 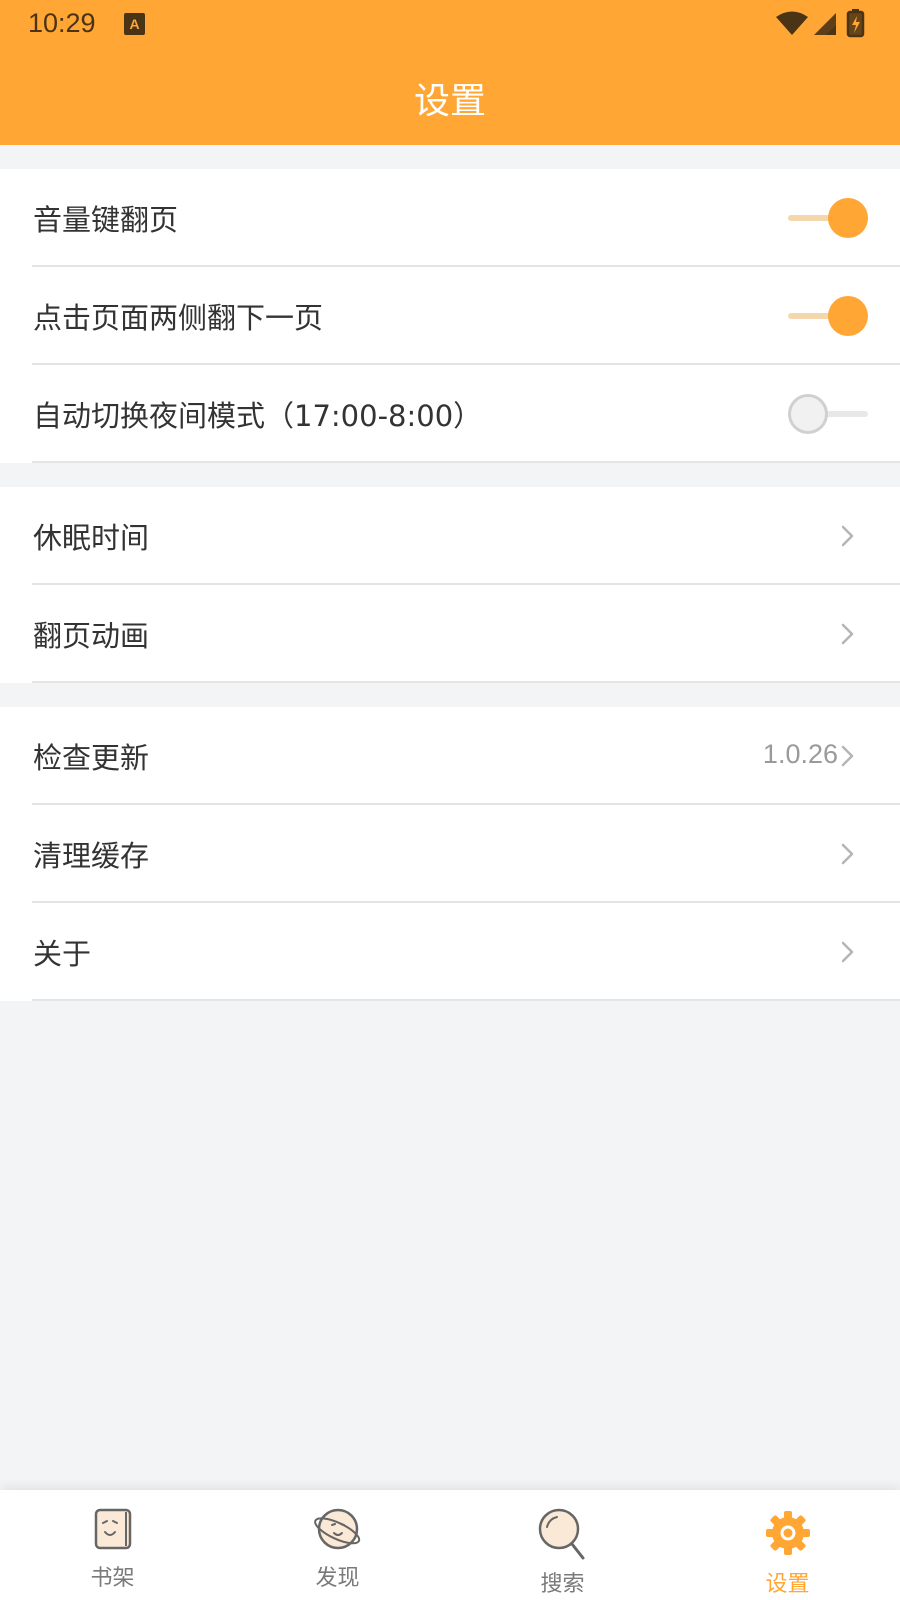 I want to click on setting-row-check-update: 检查更新 1.0.26, so click(x=450, y=756).